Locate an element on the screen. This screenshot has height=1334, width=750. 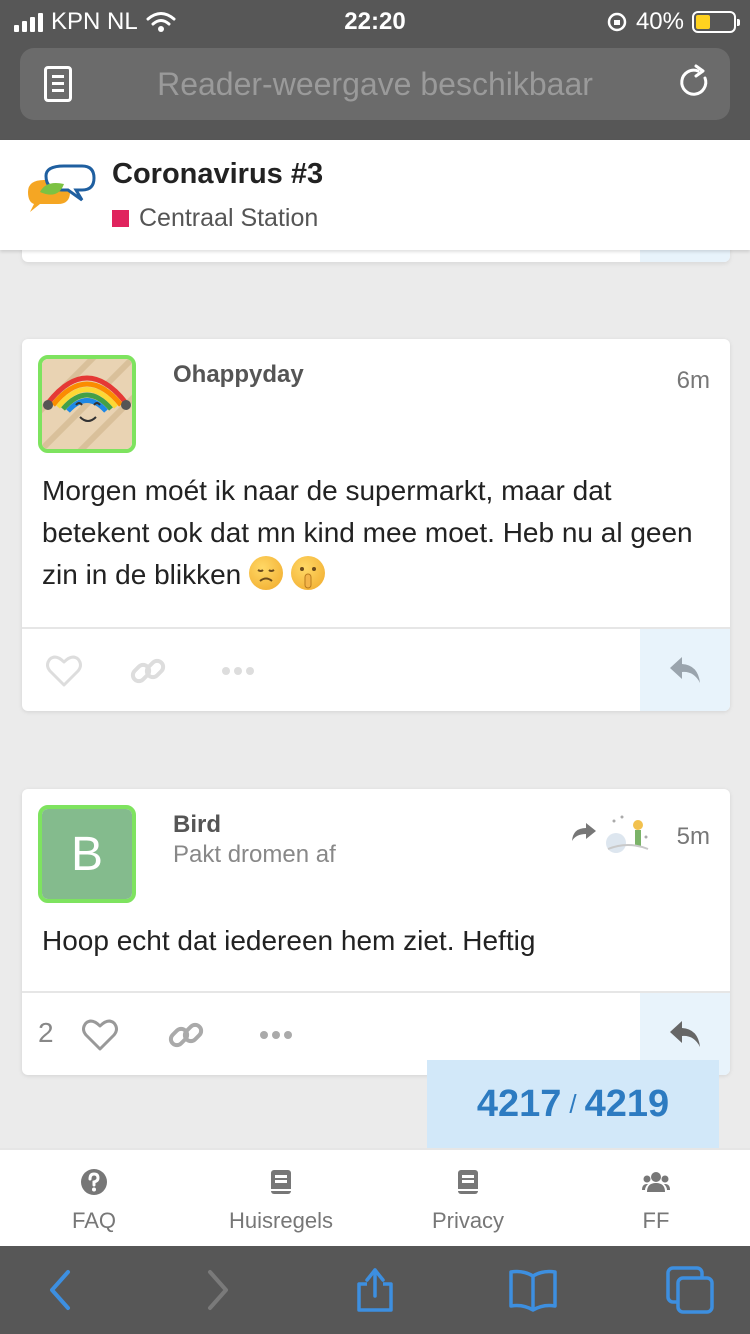
avatar: B is located at coordinates (87, 854).